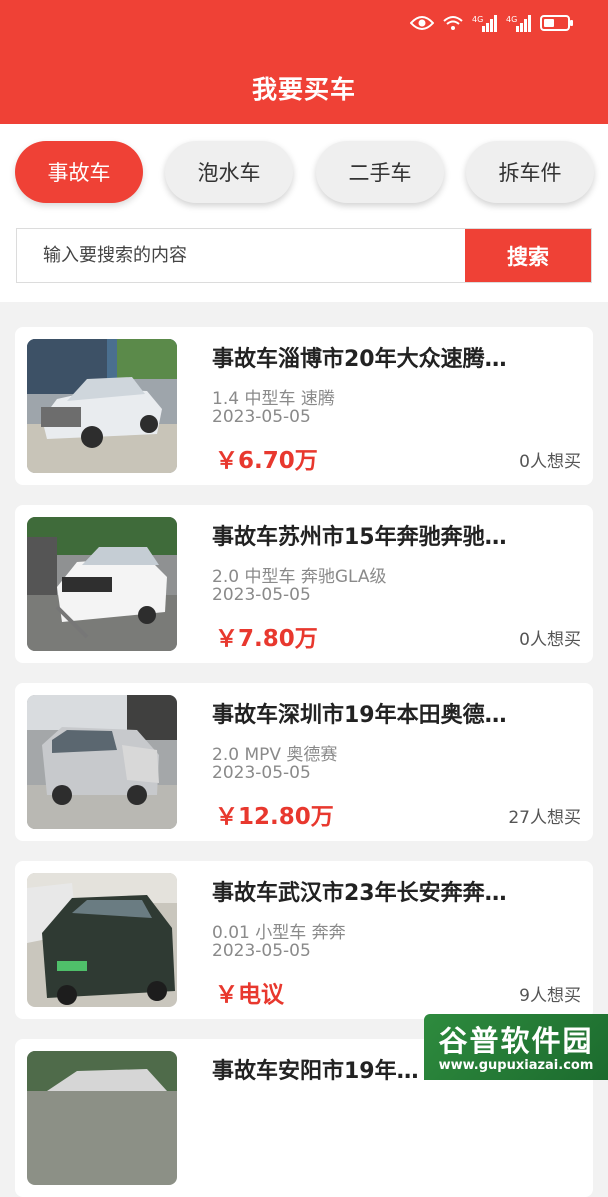 This screenshot has width=608, height=1197. Describe the element at coordinates (530, 172) in the screenshot. I see `category-tab-parts: 拆车件` at that location.